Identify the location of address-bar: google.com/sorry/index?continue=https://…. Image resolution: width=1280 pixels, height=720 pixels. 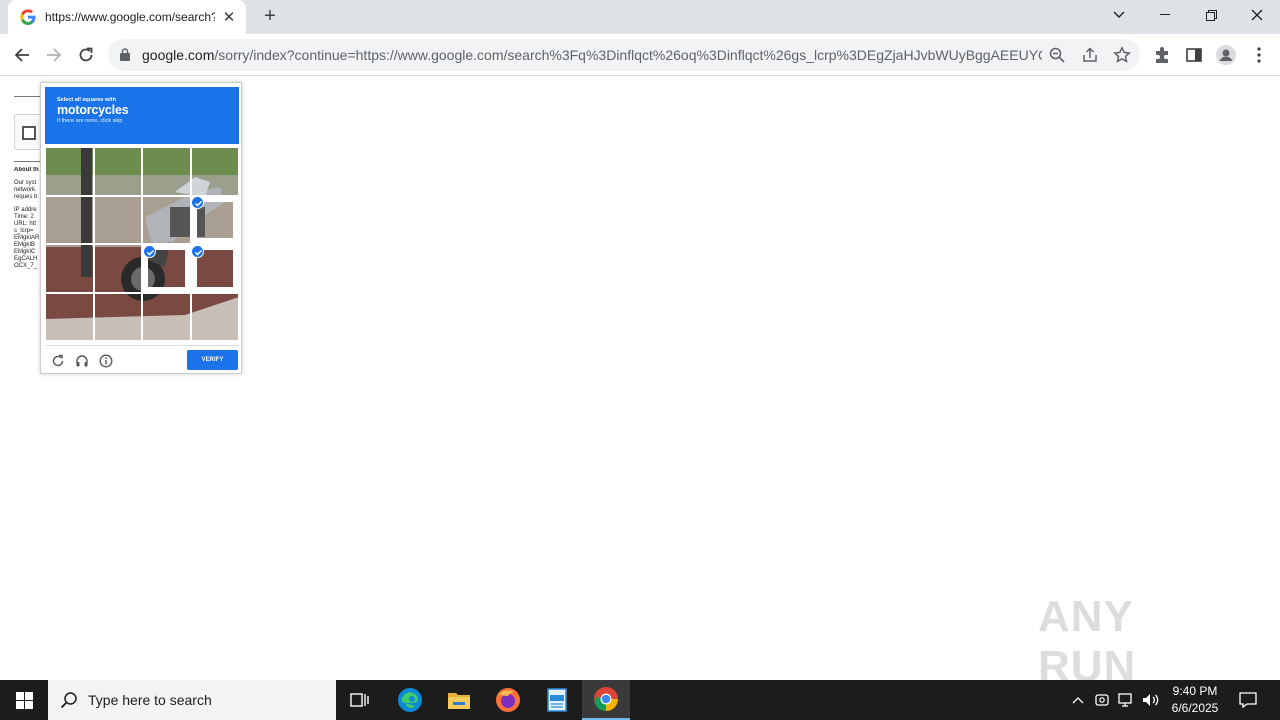
(624, 55).